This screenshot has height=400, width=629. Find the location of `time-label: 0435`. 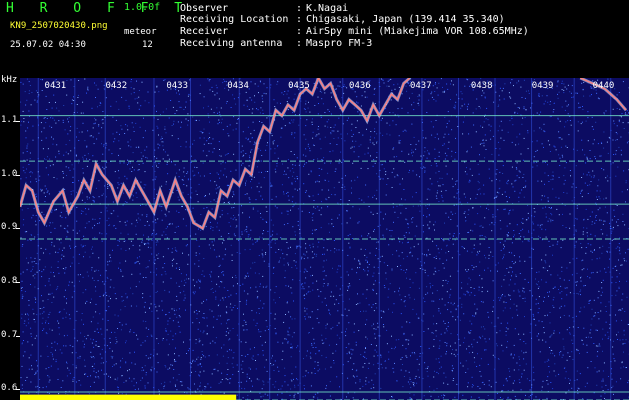

time-label: 0435 is located at coordinates (299, 86).